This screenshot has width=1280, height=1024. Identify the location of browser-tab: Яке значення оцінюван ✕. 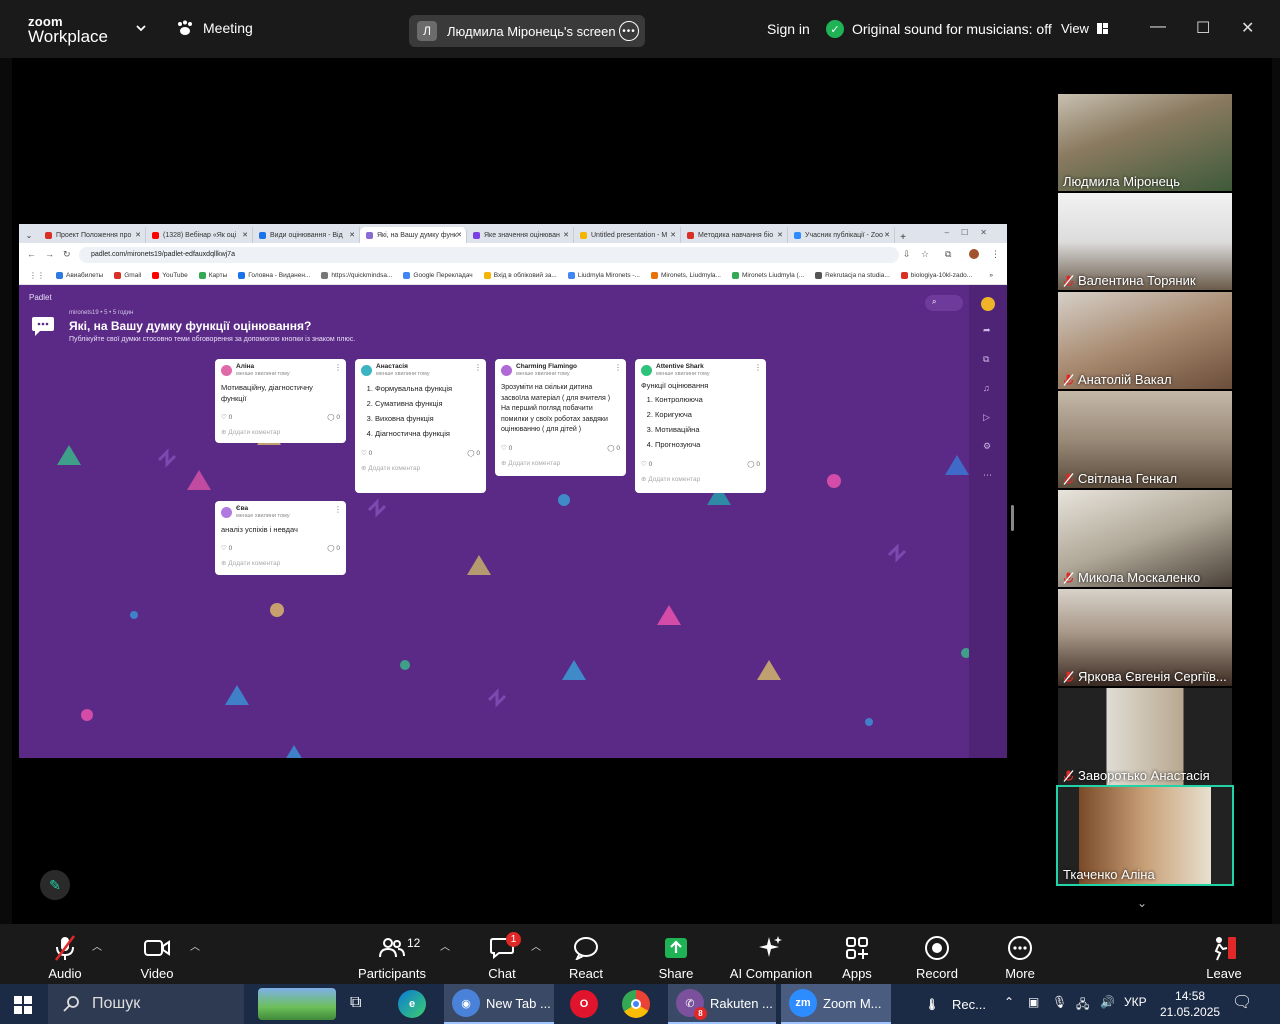
(520, 235).